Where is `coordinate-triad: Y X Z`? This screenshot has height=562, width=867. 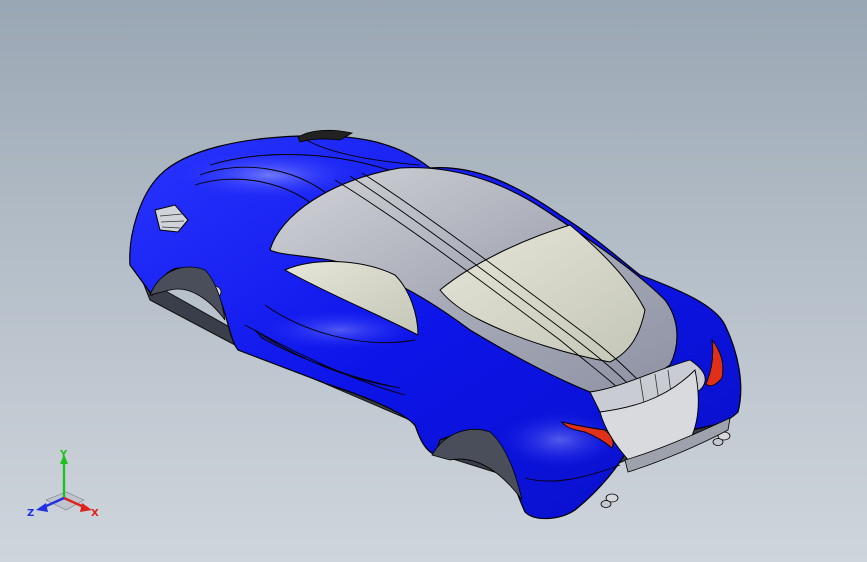 coordinate-triad: Y X Z is located at coordinates (63, 485).